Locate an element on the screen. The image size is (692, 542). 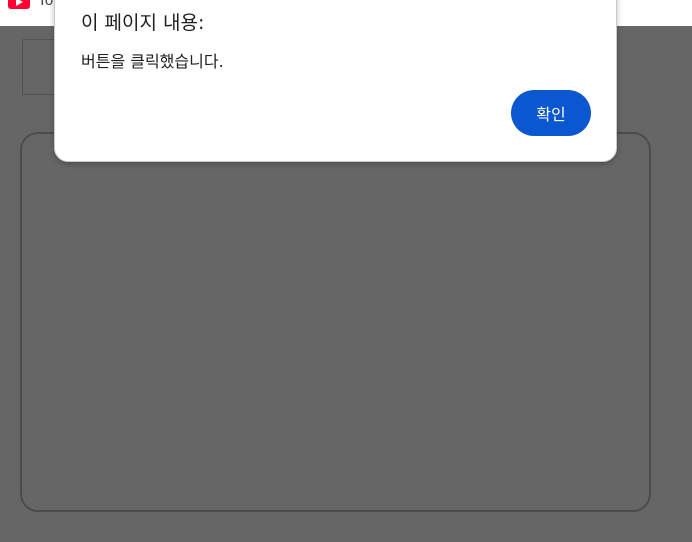
ok-button: 확인 is located at coordinates (551, 113).